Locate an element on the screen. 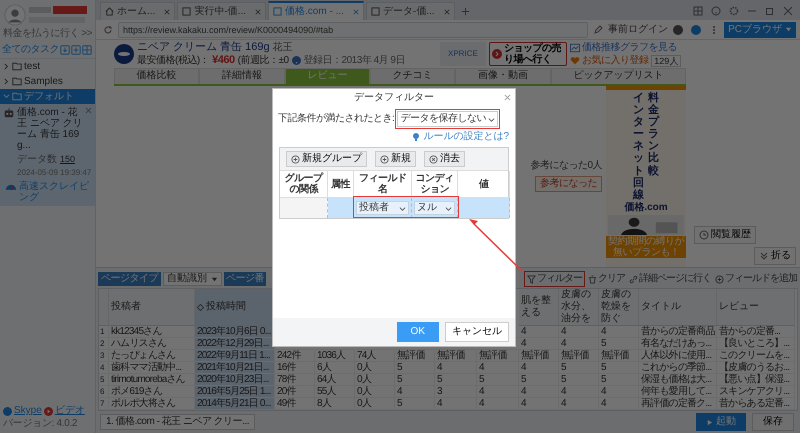 This screenshot has height=433, width=800. ad-banner: インターネット回線 料金プラン比較 価格.com 契約期間の縛りが無いプランも！ is located at coordinates (646, 176).